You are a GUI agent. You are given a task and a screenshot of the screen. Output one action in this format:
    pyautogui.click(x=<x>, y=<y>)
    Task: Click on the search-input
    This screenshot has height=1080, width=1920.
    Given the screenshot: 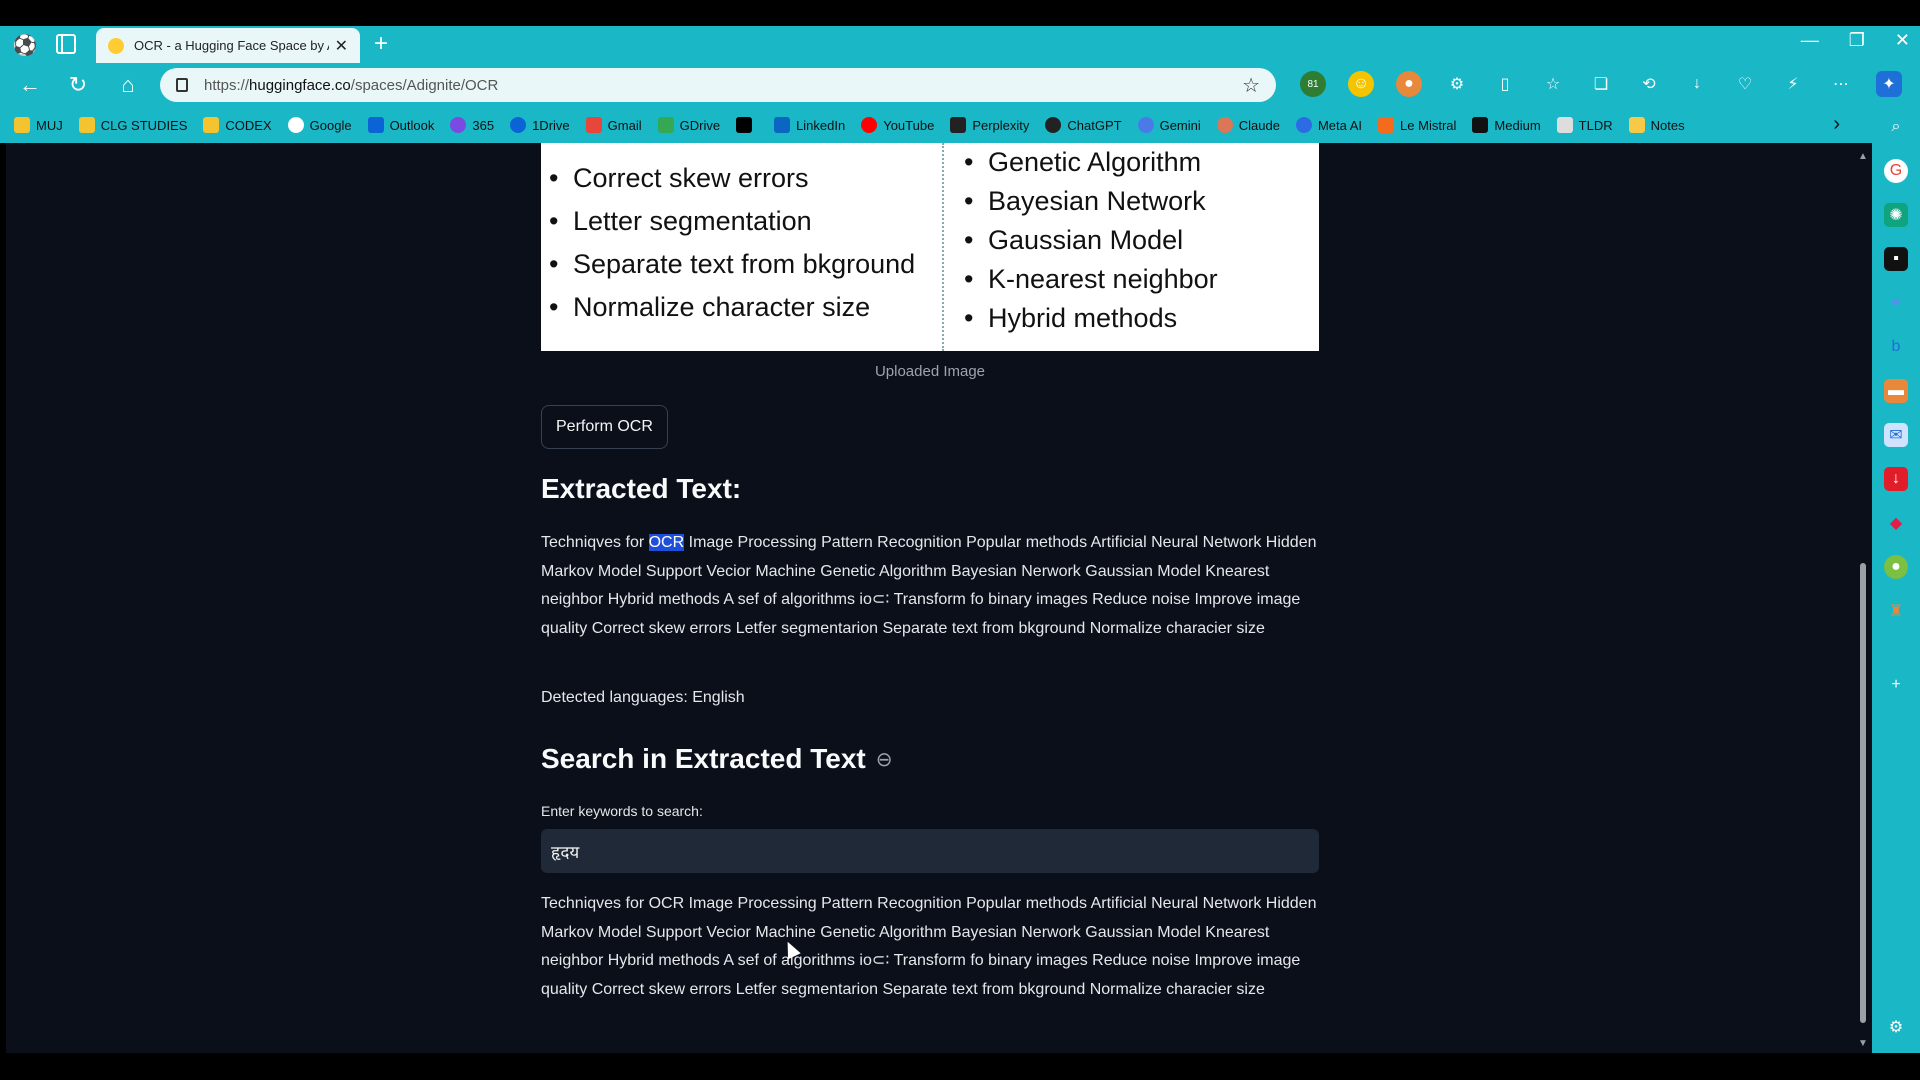 What is the action you would take?
    pyautogui.click(x=930, y=851)
    